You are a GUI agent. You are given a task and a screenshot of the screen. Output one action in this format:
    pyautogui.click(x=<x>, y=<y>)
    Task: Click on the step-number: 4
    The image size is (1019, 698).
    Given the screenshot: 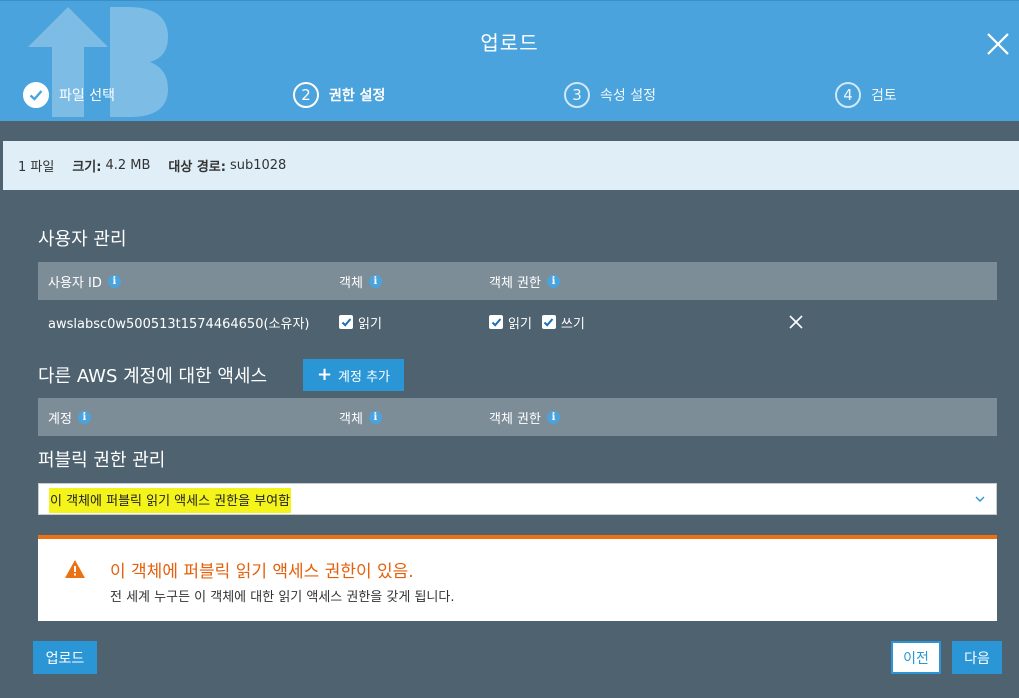 What is the action you would take?
    pyautogui.click(x=848, y=95)
    